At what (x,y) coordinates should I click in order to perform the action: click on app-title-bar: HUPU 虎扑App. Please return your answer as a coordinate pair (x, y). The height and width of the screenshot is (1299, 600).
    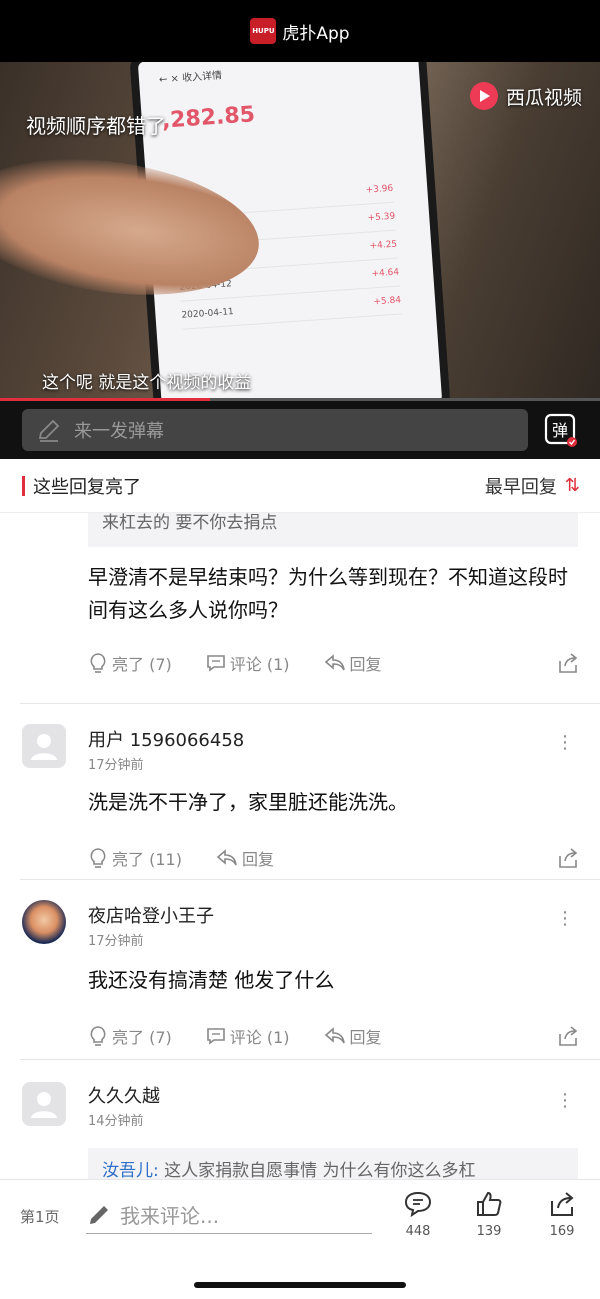
    Looking at the image, I should click on (300, 31).